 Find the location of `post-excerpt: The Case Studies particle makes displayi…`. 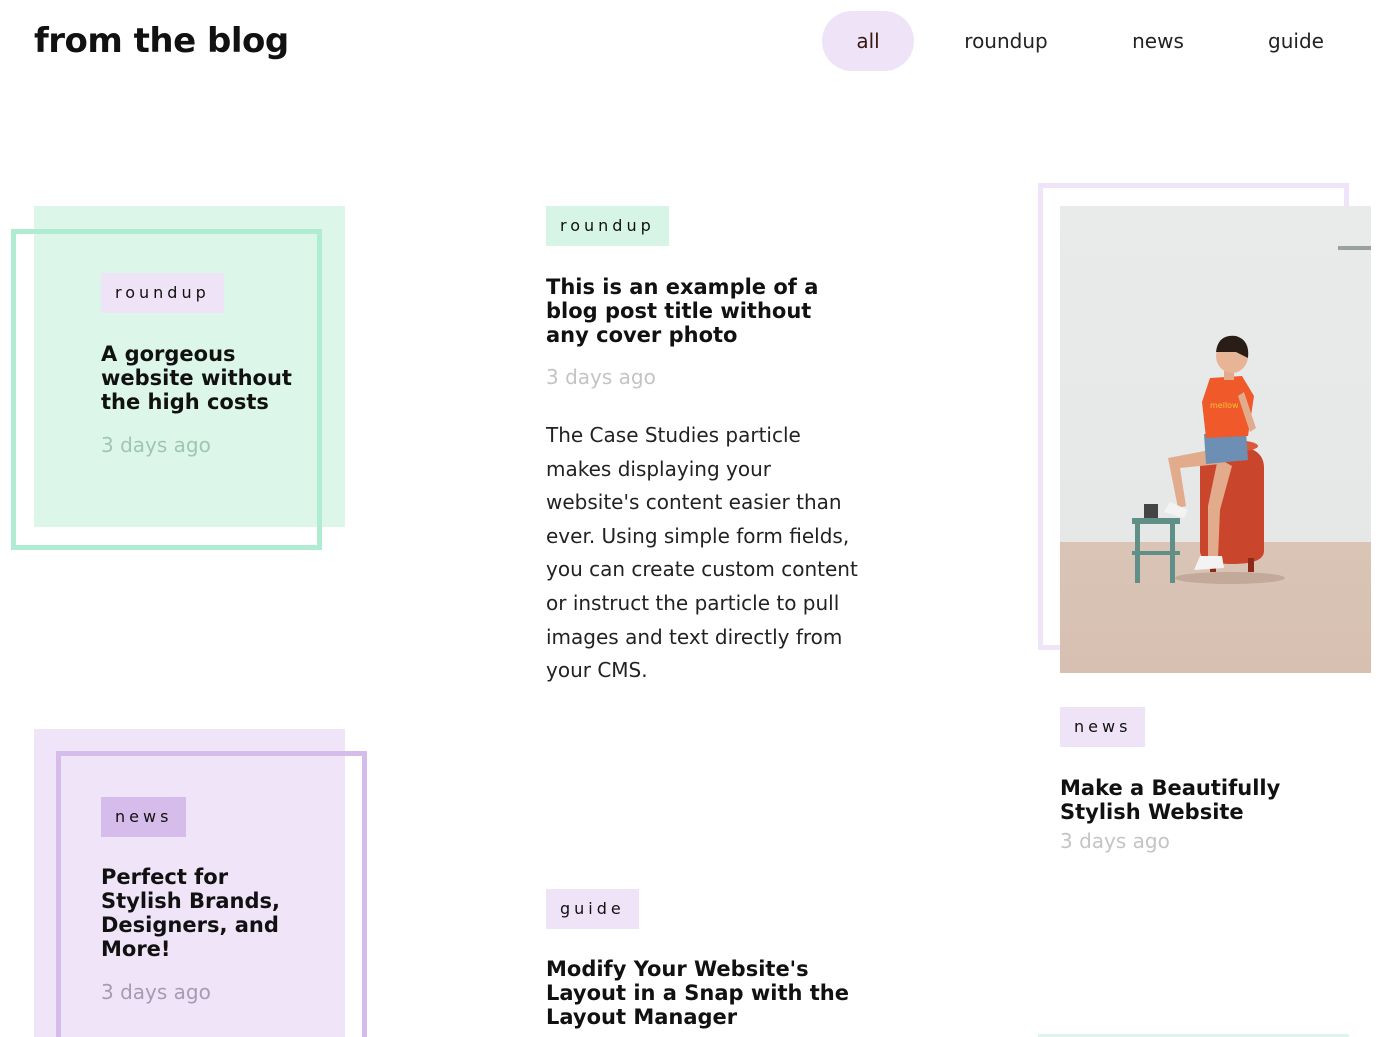

post-excerpt: The Case Studies particle makes displayi… is located at coordinates (702, 553).